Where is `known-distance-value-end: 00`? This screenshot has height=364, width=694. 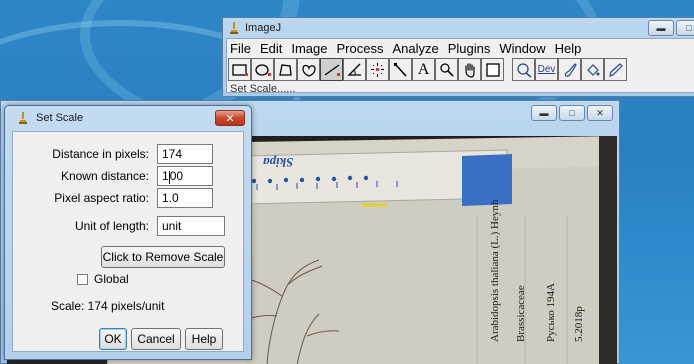 known-distance-value-end: 00 is located at coordinates (176, 176).